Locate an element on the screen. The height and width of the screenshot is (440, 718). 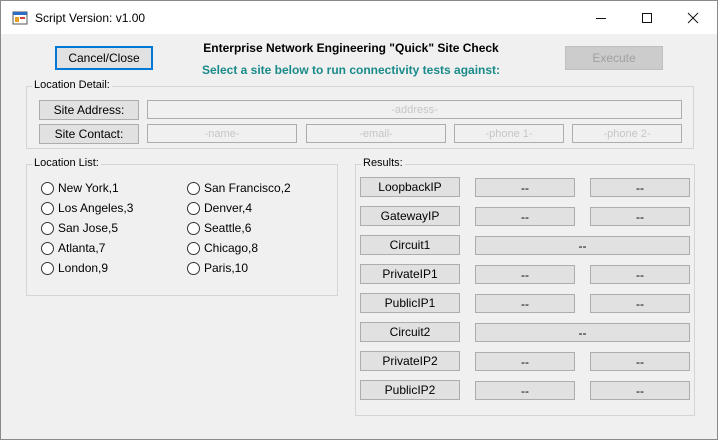
site-contact-button: Site Contact: is located at coordinates (89, 134).